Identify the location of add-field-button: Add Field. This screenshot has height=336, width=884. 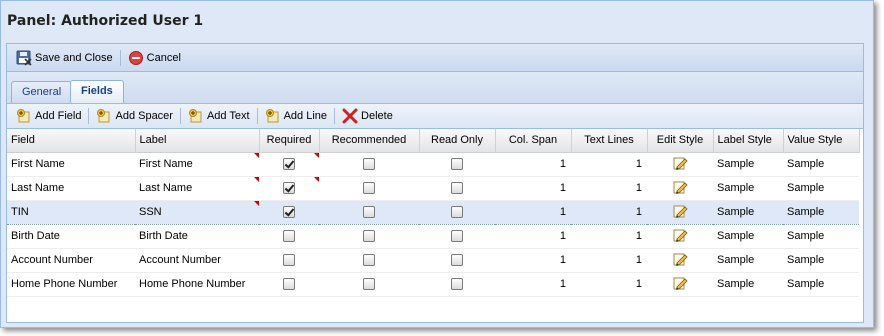
(48, 116).